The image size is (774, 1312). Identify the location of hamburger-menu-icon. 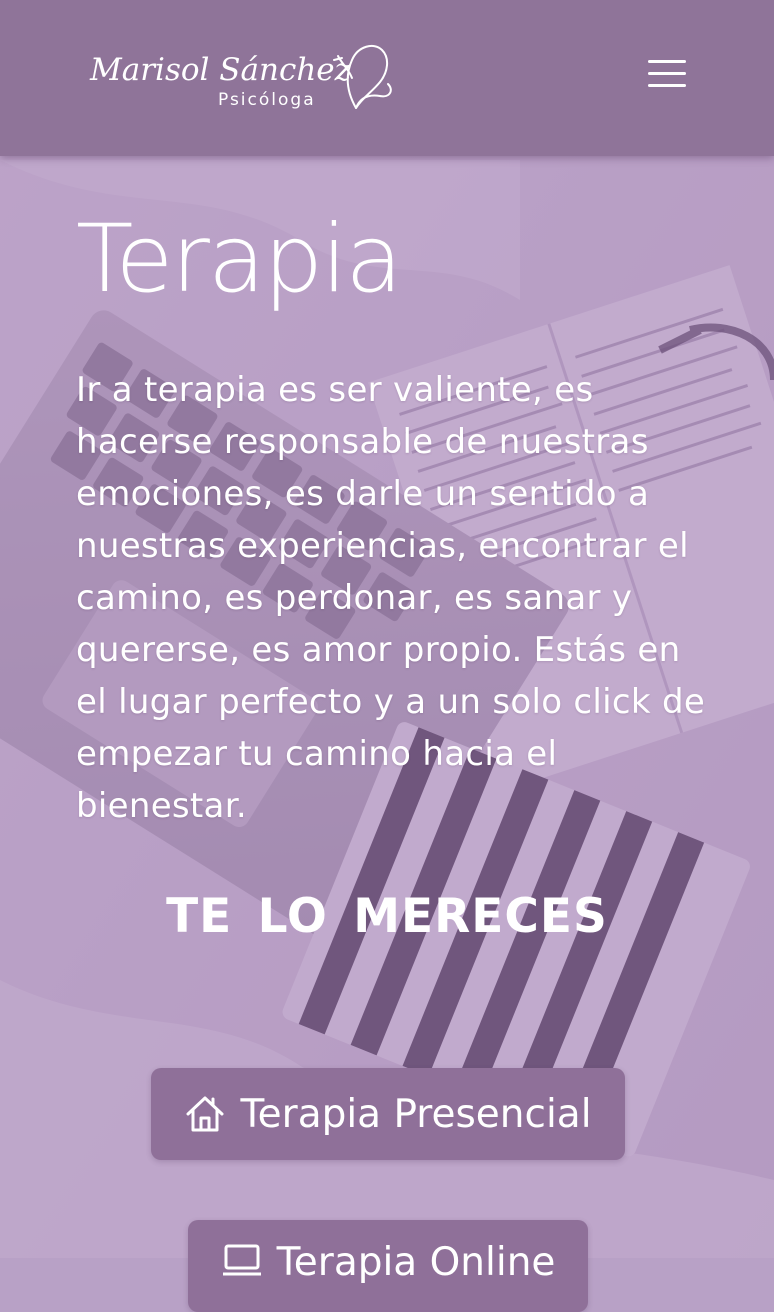
(668, 74).